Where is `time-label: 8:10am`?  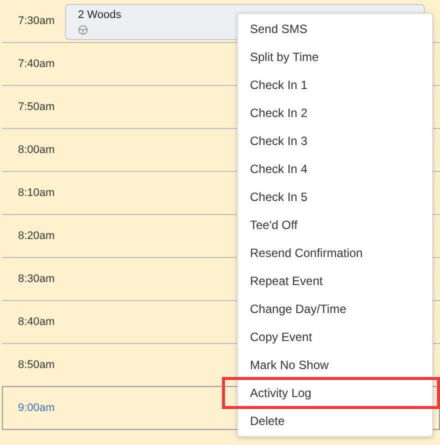 time-label: 8:10am is located at coordinates (36, 193).